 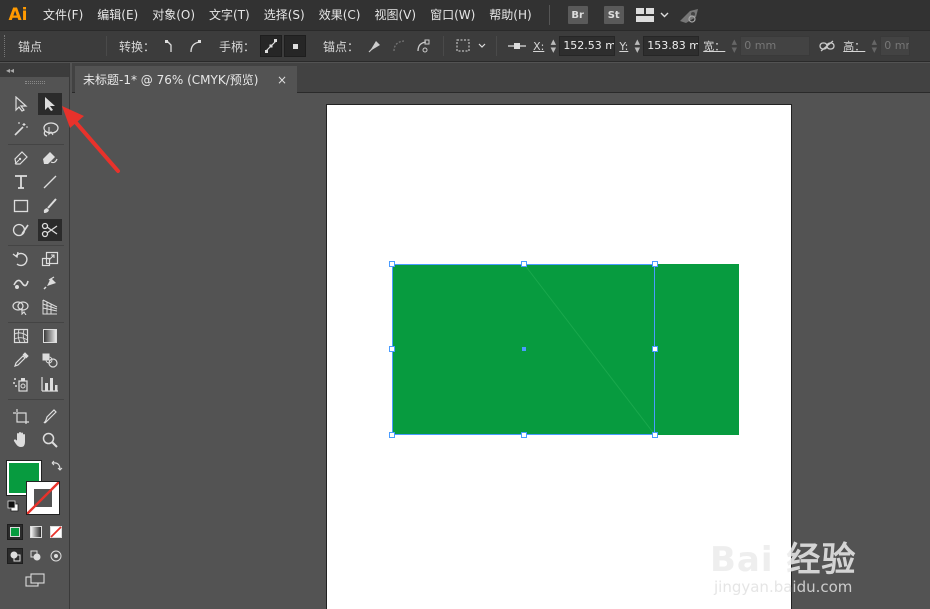 I want to click on convert-to-smooth-icon, so click(x=195, y=46).